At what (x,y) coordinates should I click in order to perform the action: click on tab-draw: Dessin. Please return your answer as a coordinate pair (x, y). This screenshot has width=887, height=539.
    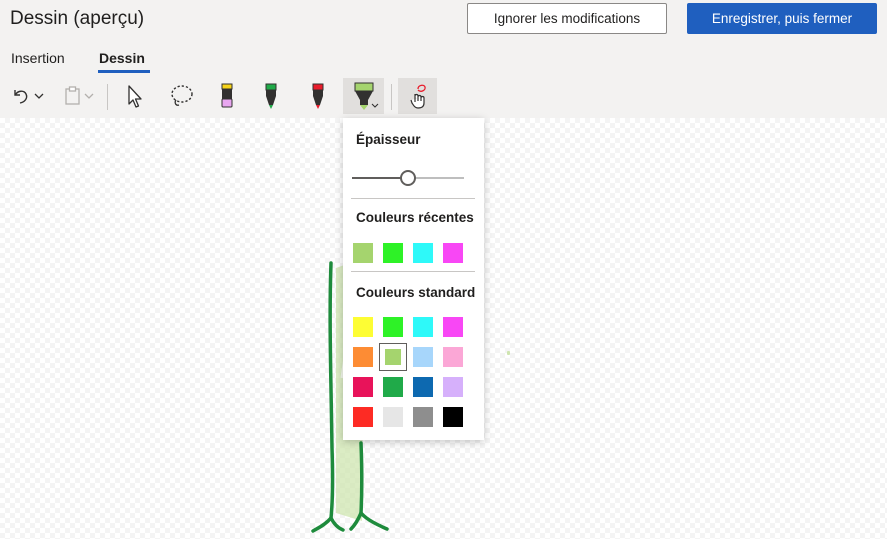
    Looking at the image, I should click on (122, 58).